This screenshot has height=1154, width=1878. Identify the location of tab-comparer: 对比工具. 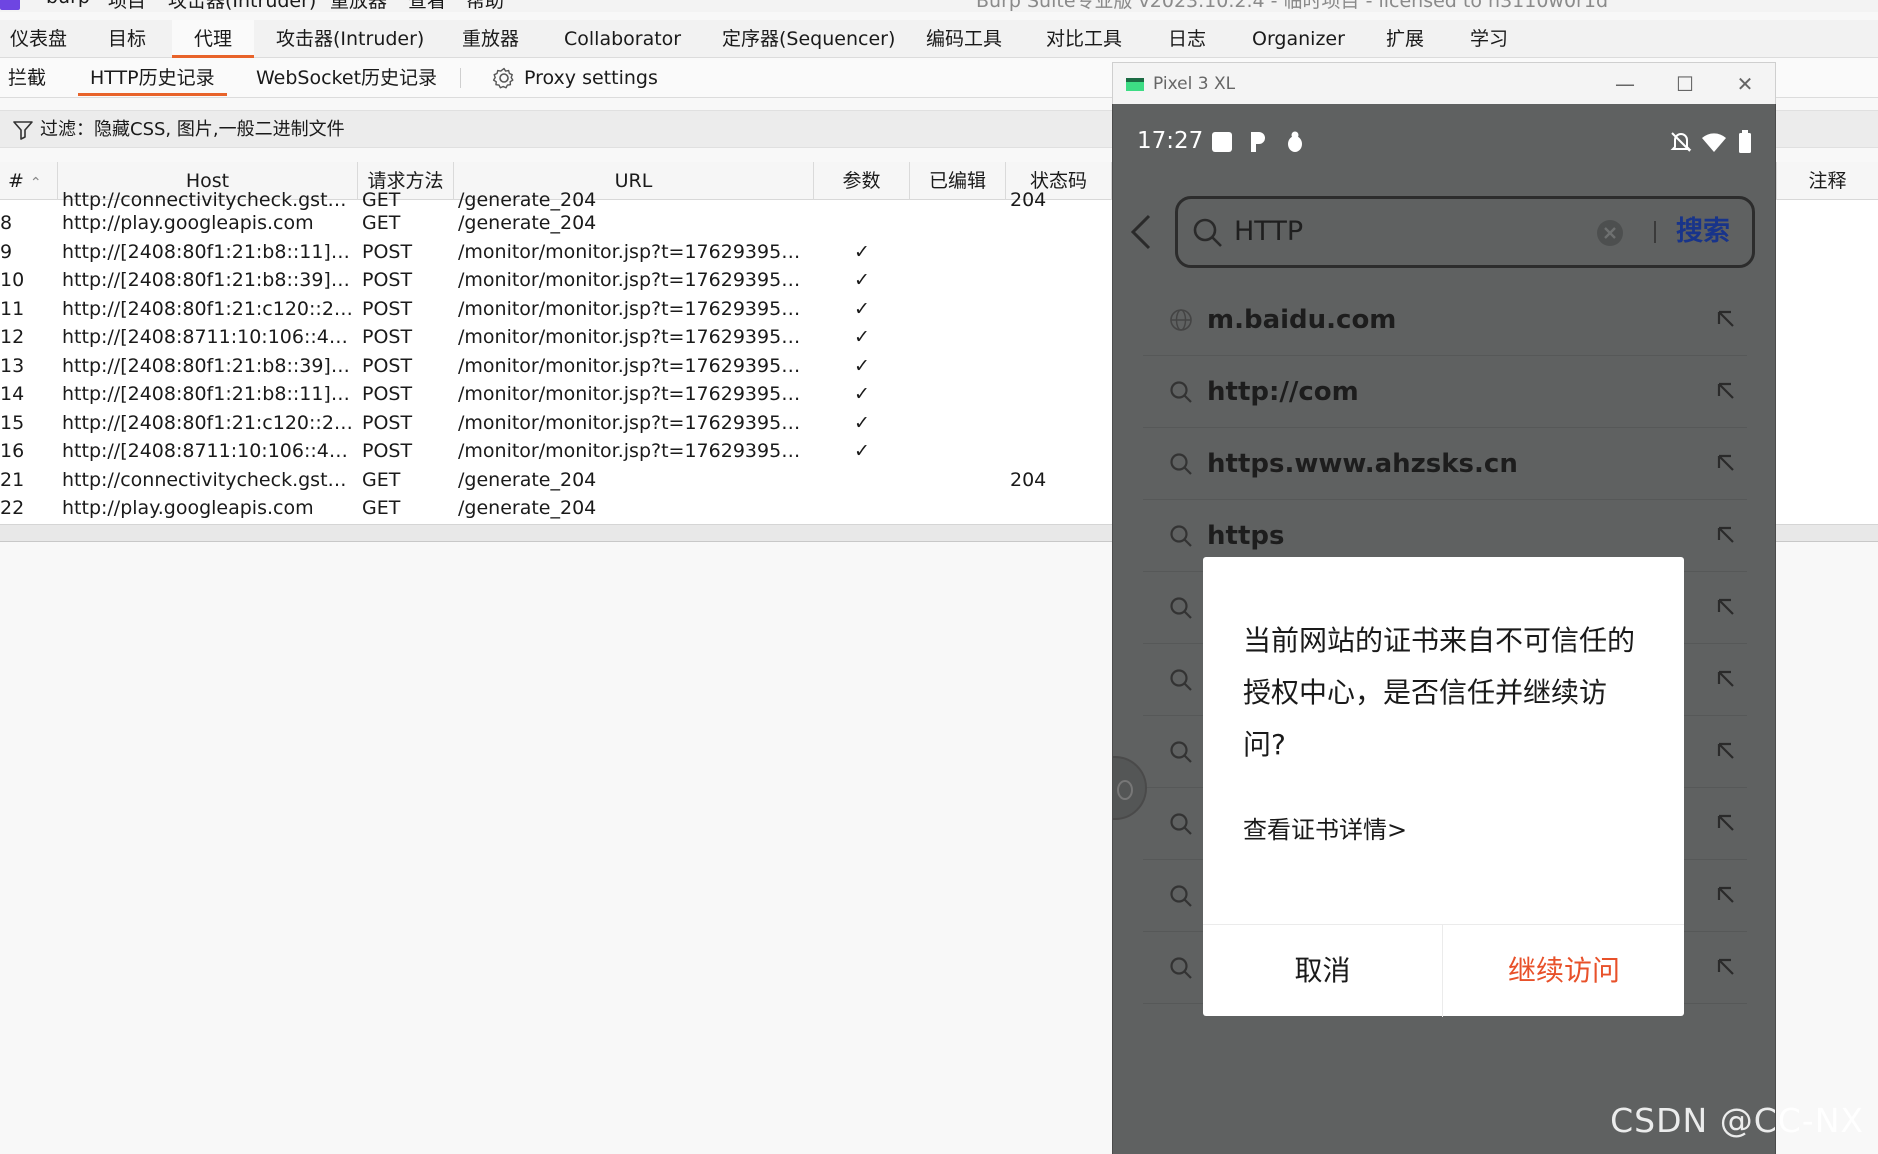
(1084, 39).